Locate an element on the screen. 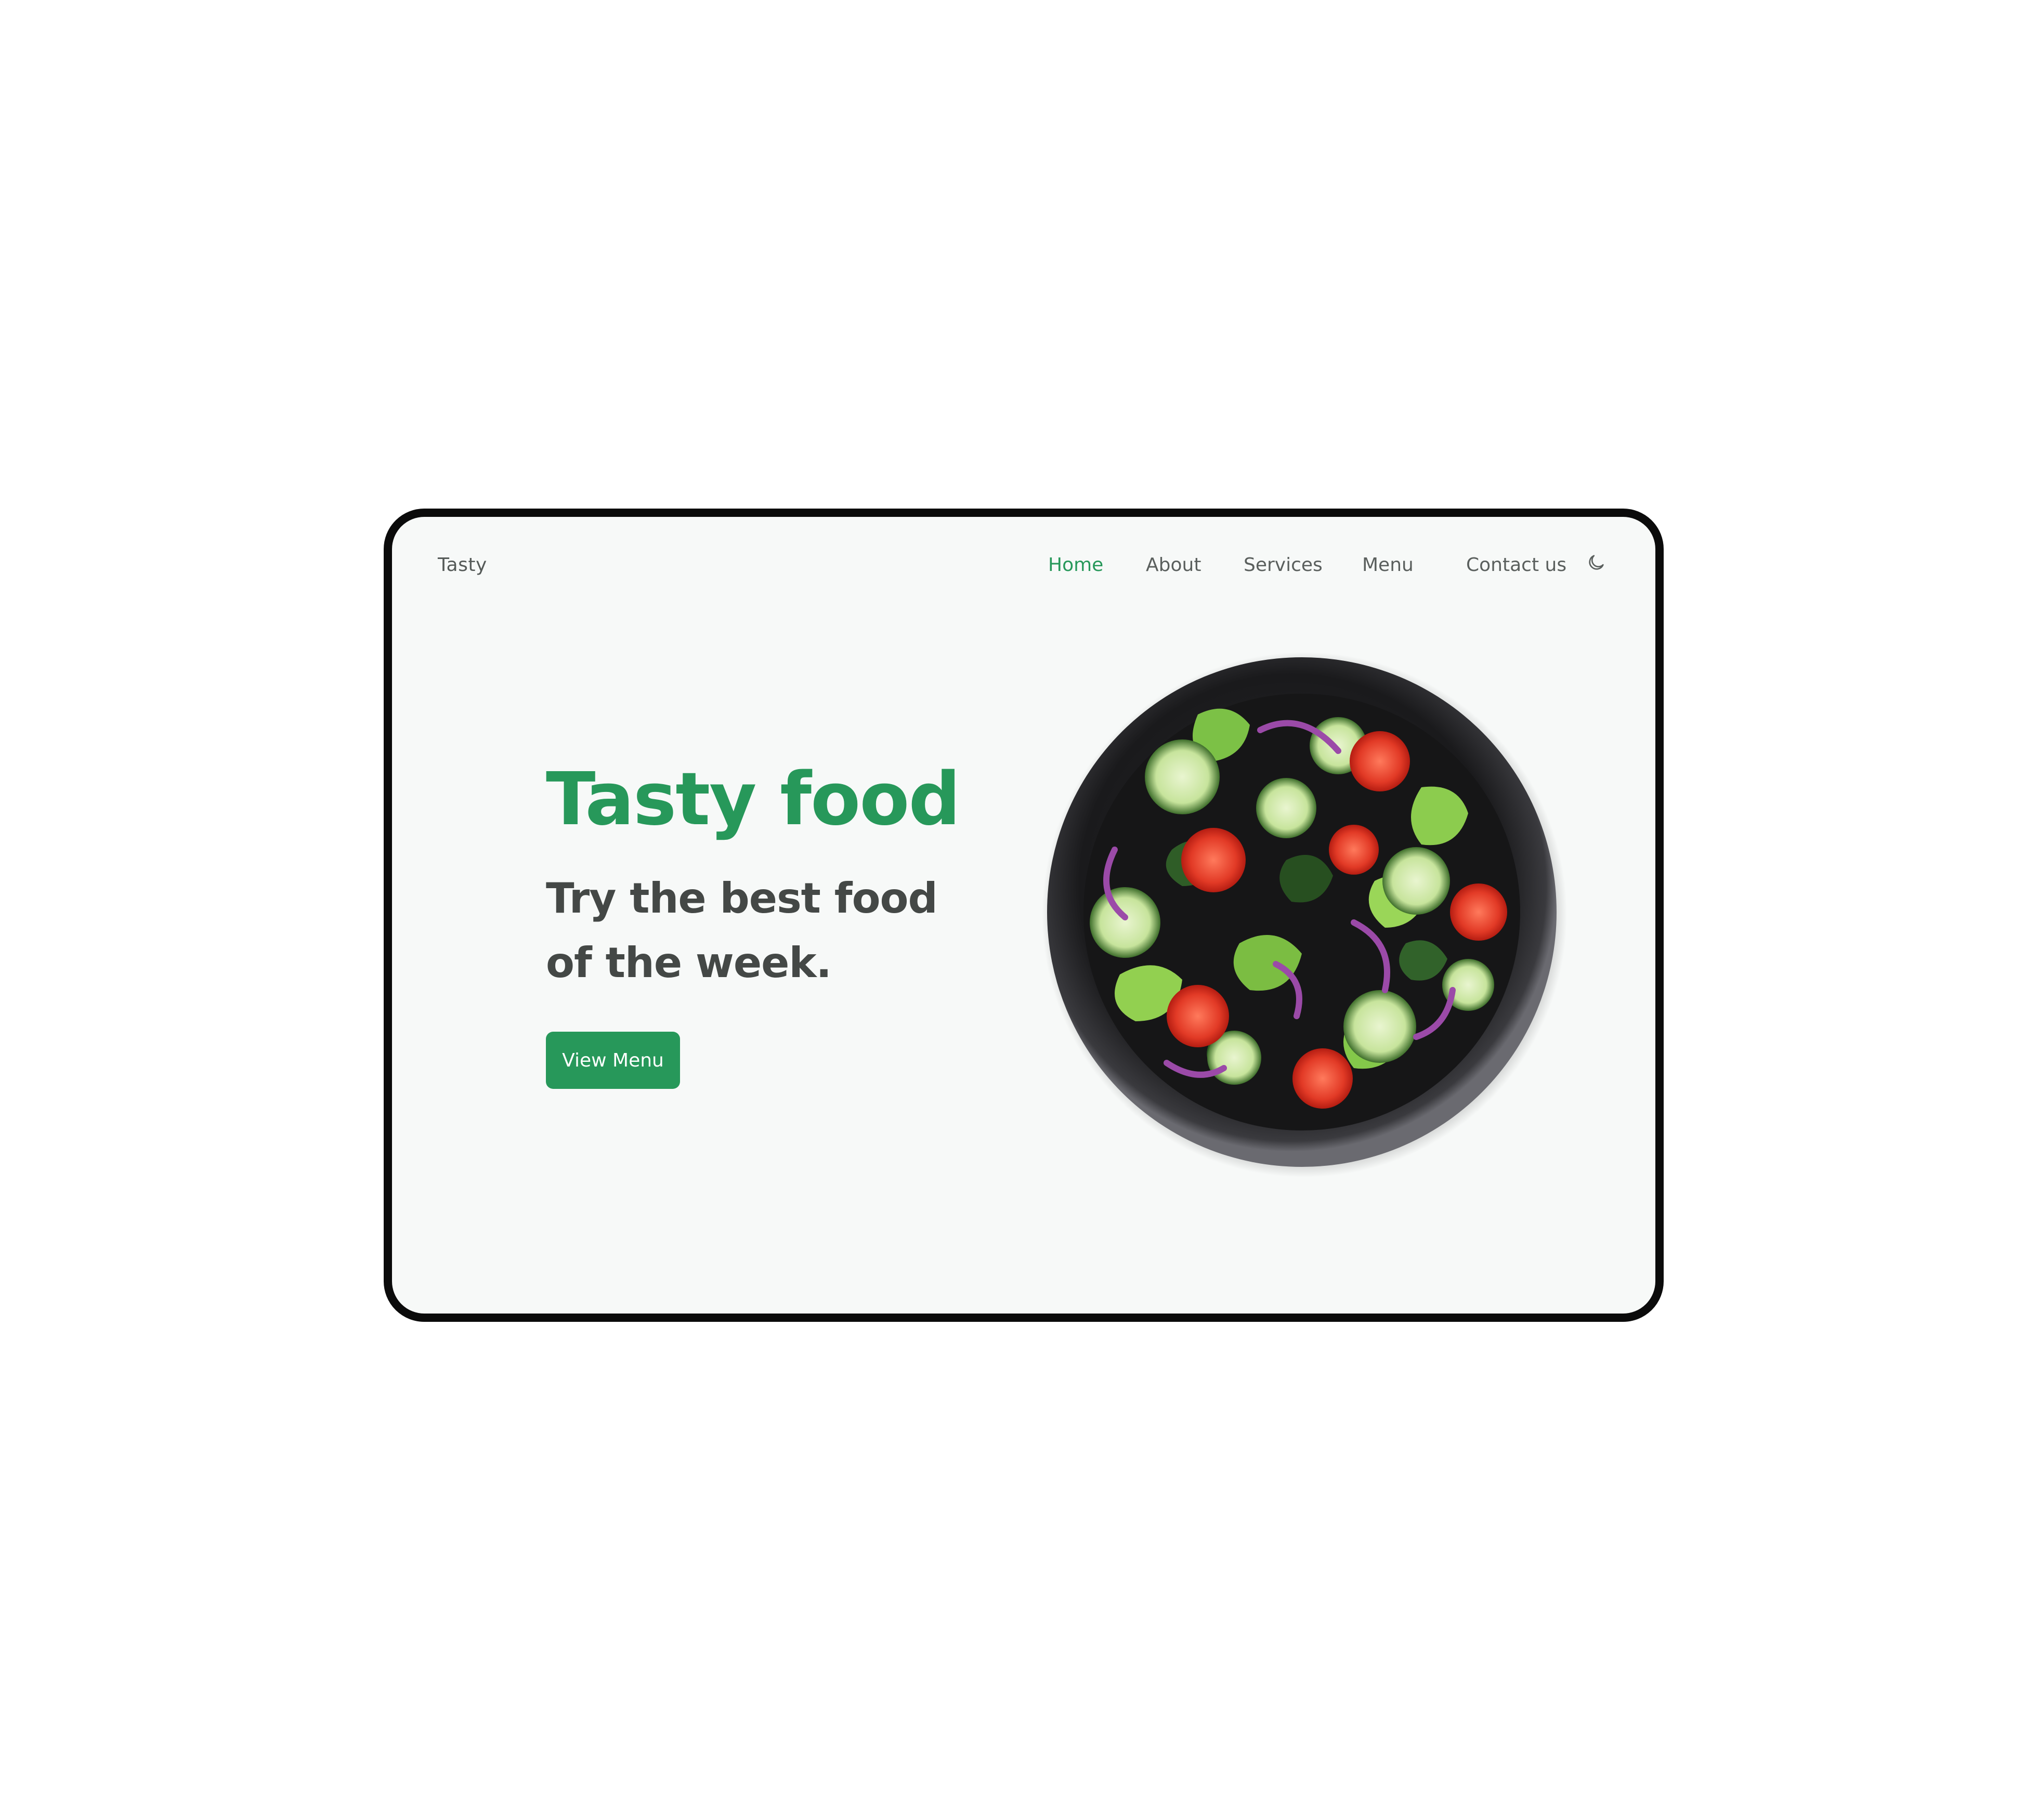  logo: Tasty is located at coordinates (462, 565).